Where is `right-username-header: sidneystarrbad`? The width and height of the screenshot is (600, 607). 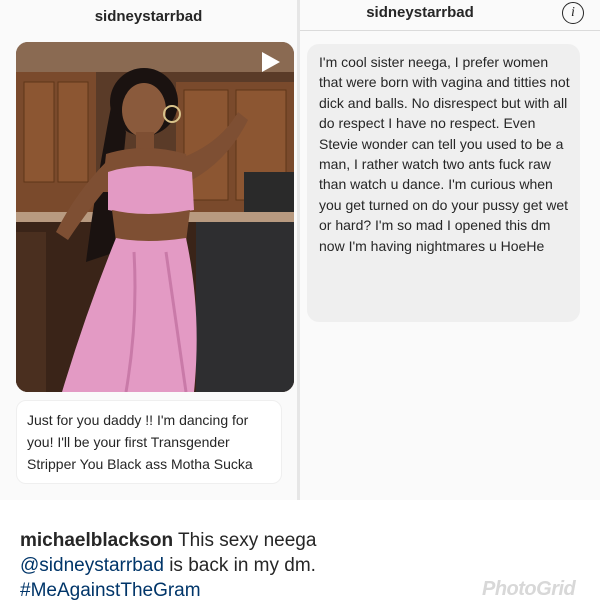
right-username-header: sidneystarrbad is located at coordinates (420, 12).